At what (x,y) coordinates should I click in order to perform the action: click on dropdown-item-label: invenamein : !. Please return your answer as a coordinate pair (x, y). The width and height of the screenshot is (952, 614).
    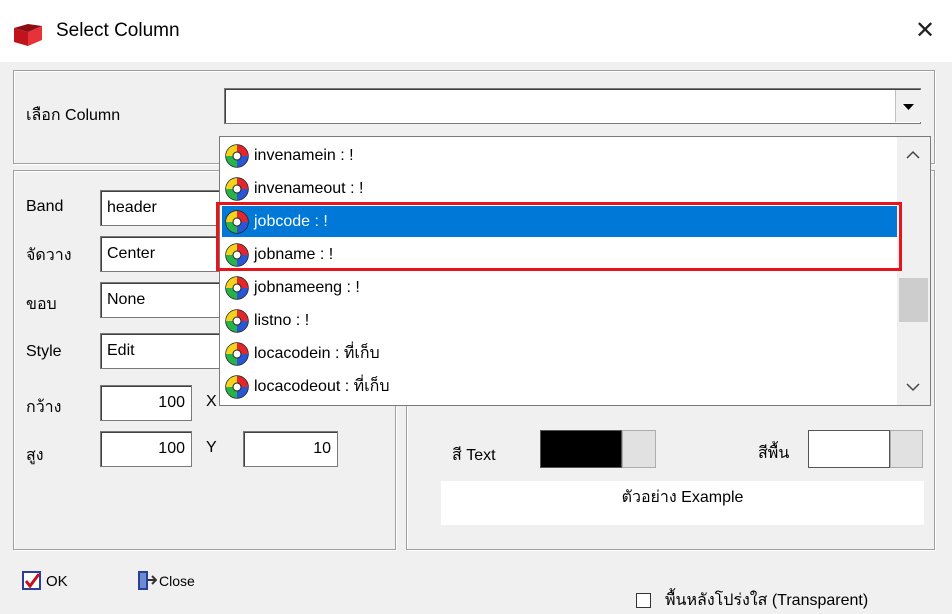
    Looking at the image, I should click on (304, 155).